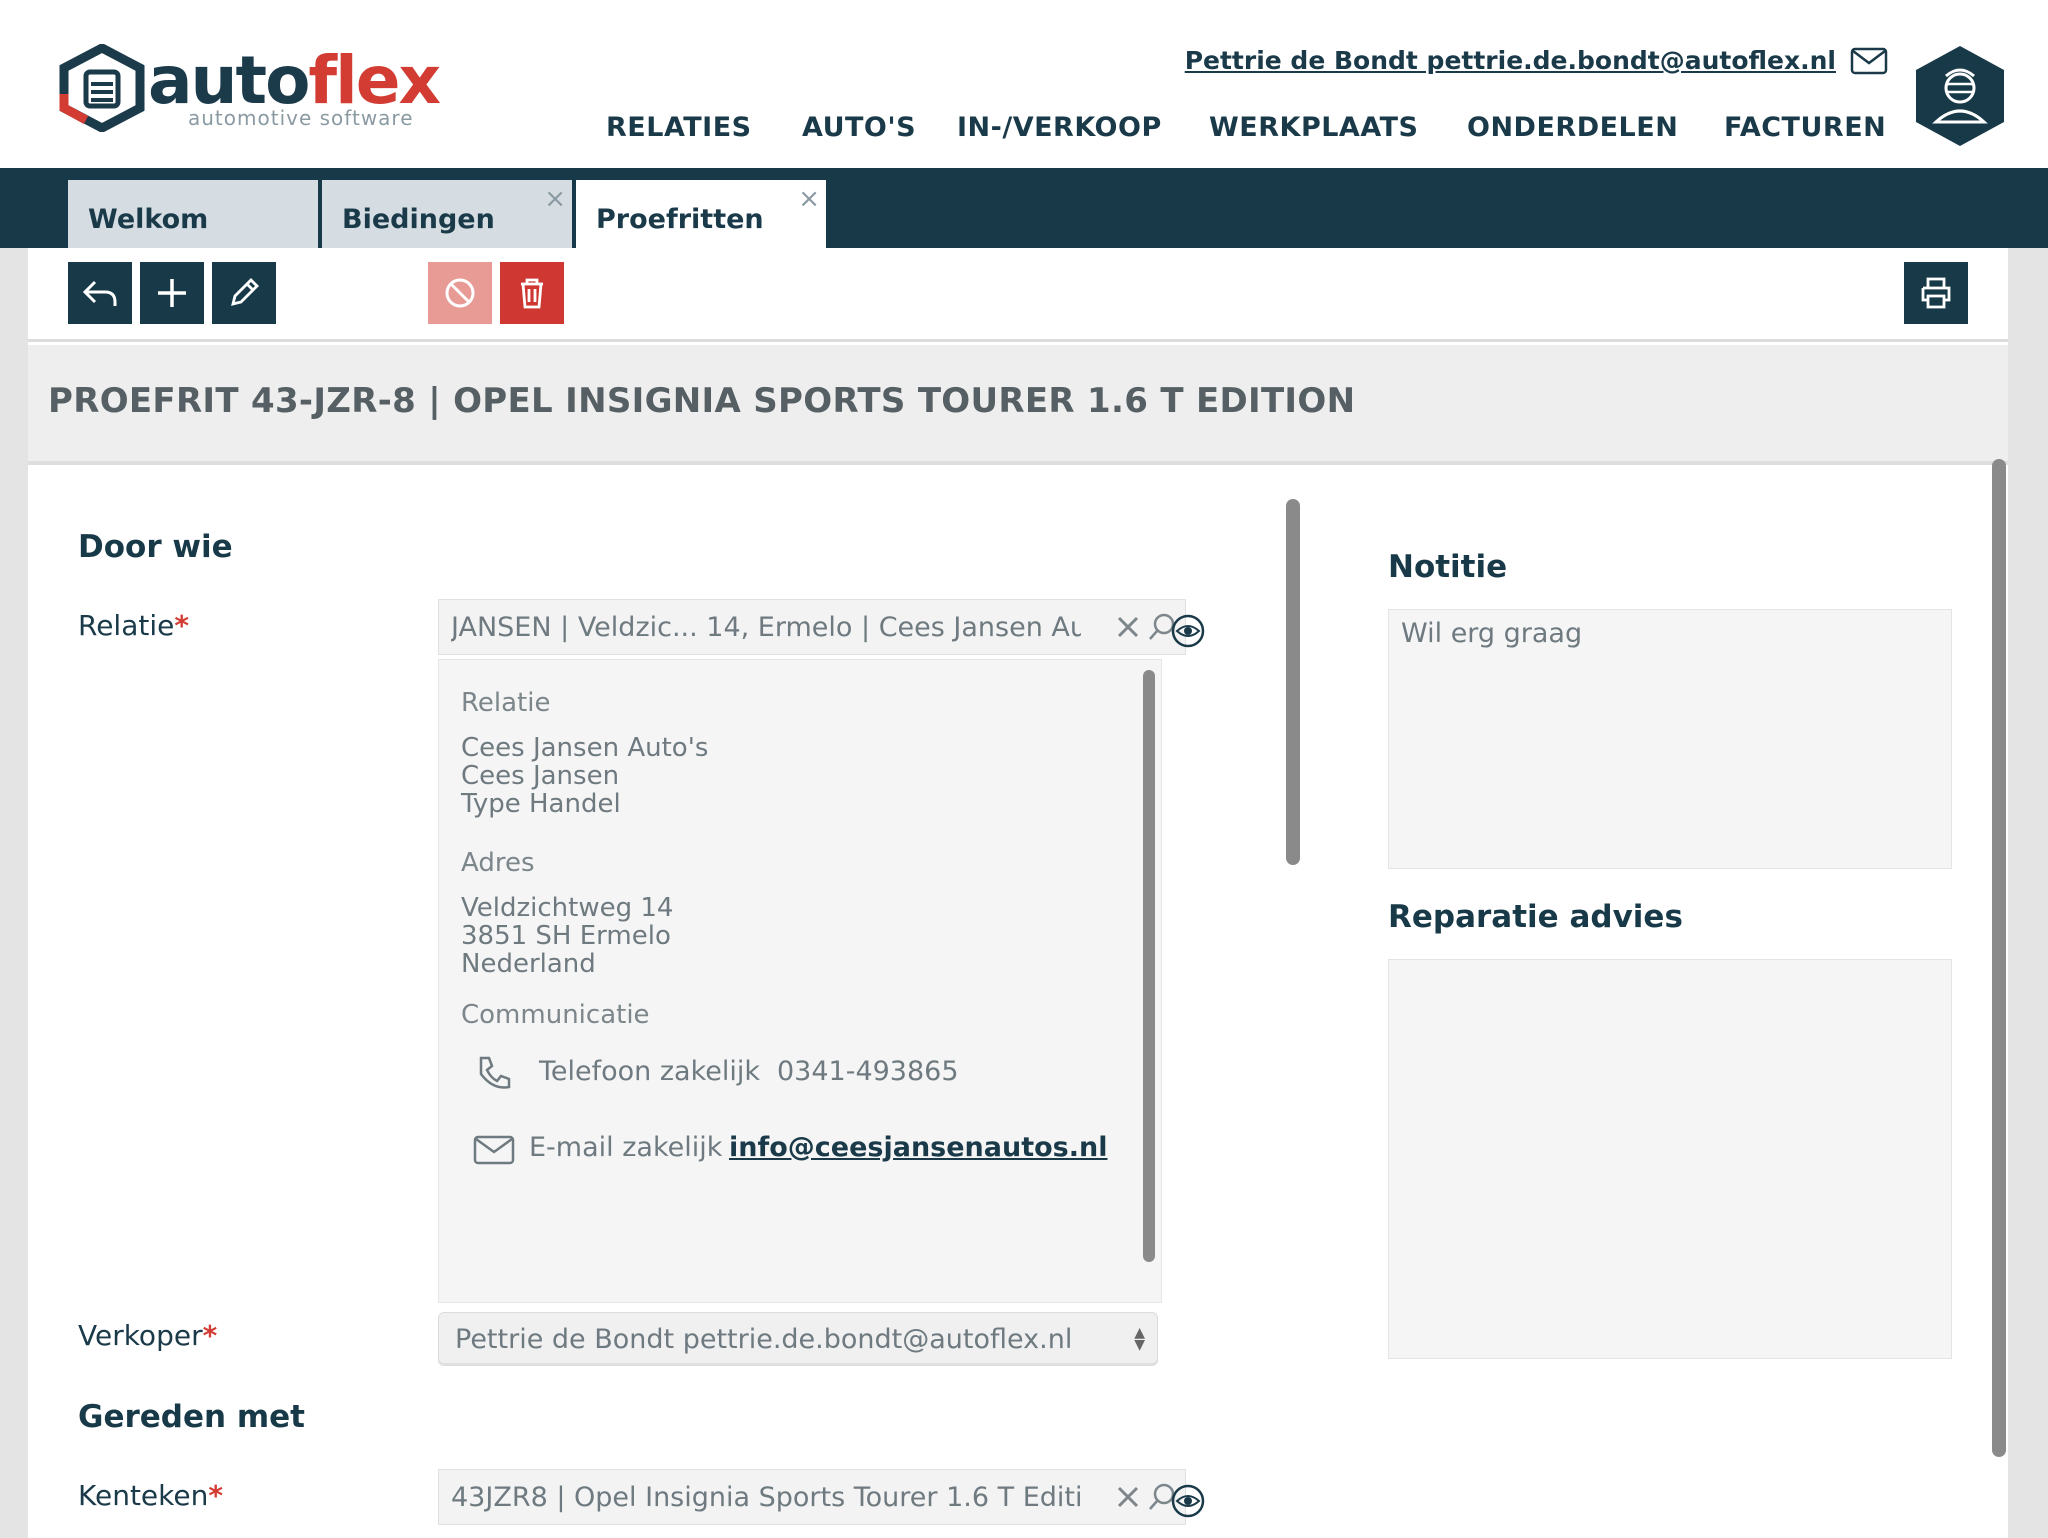 This screenshot has height=1538, width=2048. Describe the element at coordinates (498, 863) in the screenshot. I see `detail-adres-header: Adres` at that location.